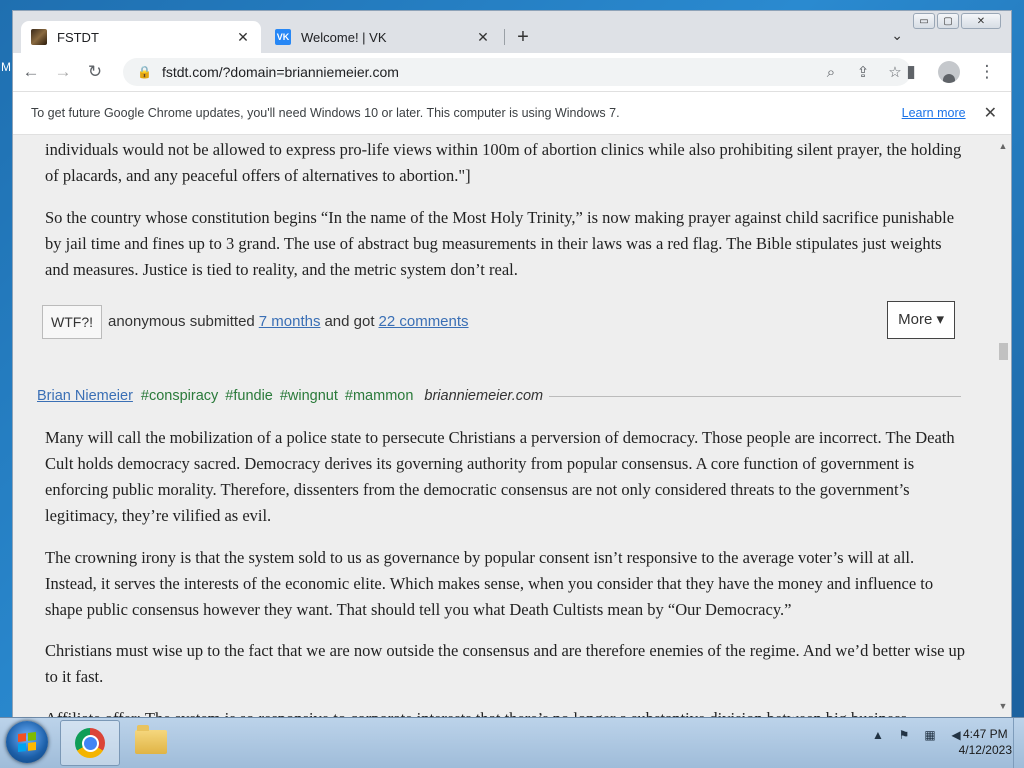 This screenshot has width=1024, height=768. I want to click on reload-icon: ↻, so click(95, 72).